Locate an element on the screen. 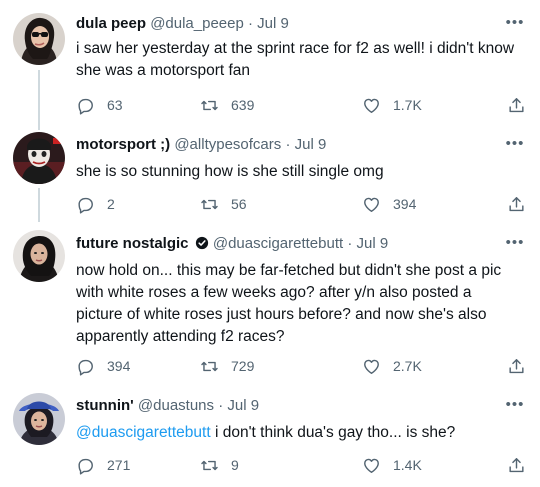 The image size is (540, 487). like-button: 1.4K is located at coordinates (392, 465).